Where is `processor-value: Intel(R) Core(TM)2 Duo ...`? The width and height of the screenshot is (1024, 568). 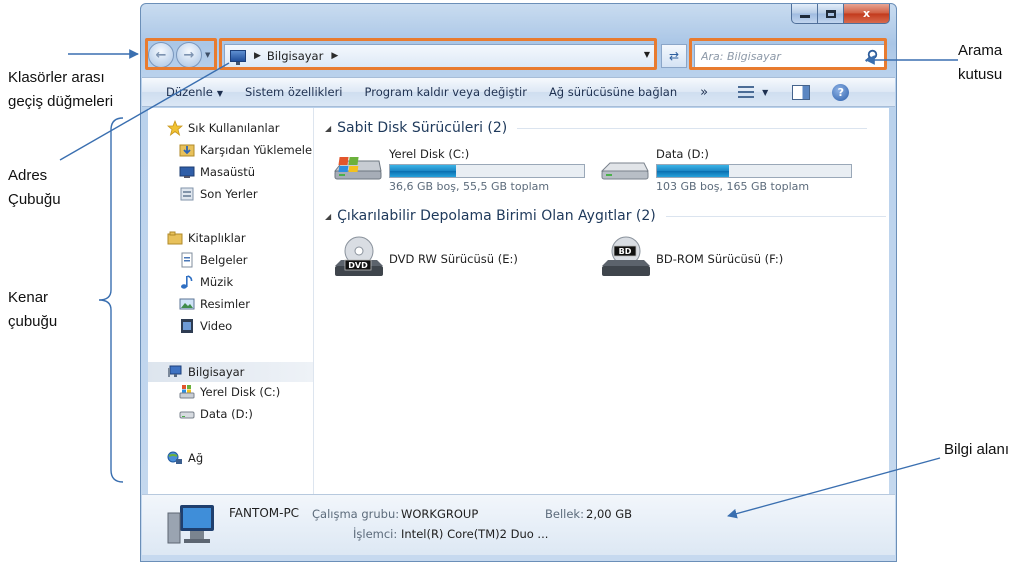 processor-value: Intel(R) Core(TM)2 Duo ... is located at coordinates (475, 534).